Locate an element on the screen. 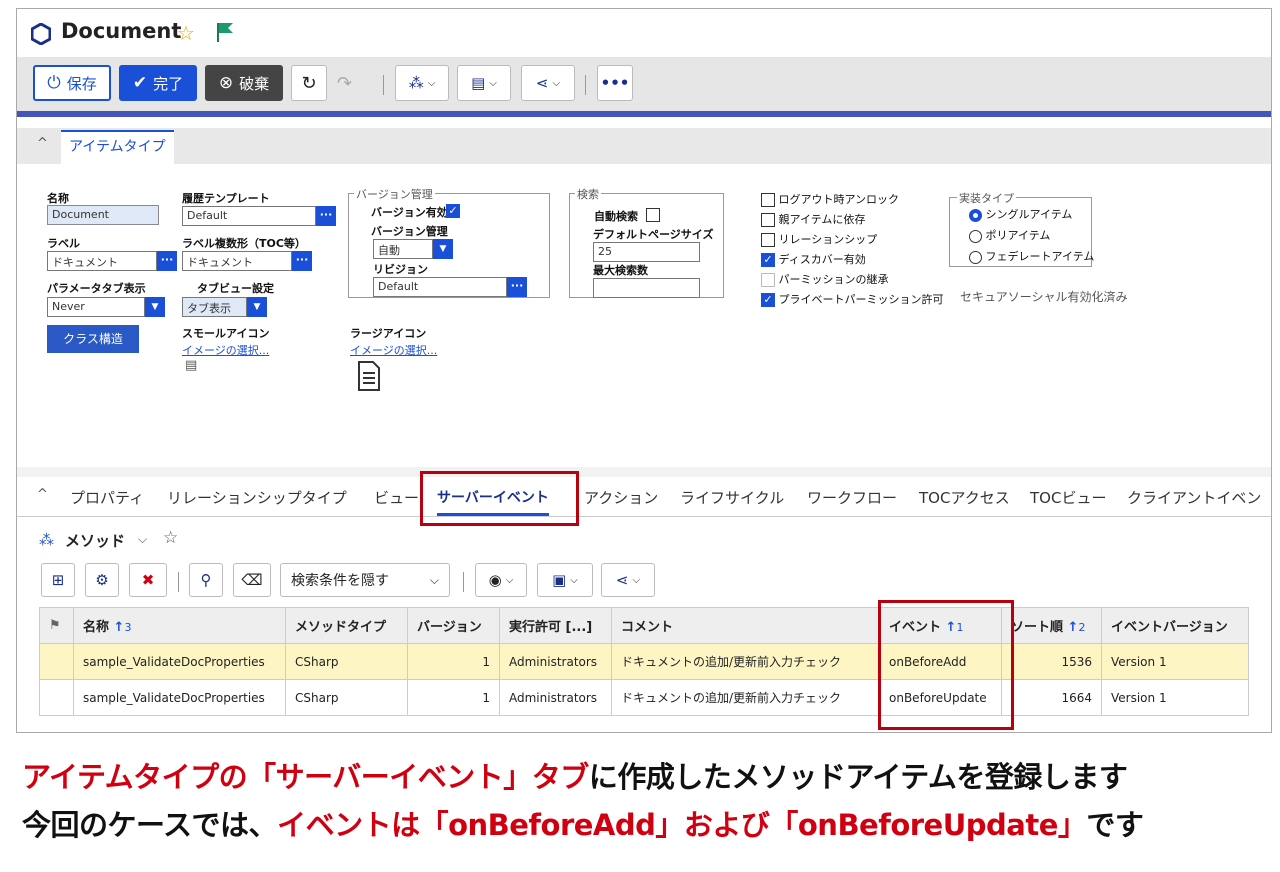 The height and width of the screenshot is (872, 1280). impl-type-option: フェデレートアイテム is located at coordinates (1034, 256).